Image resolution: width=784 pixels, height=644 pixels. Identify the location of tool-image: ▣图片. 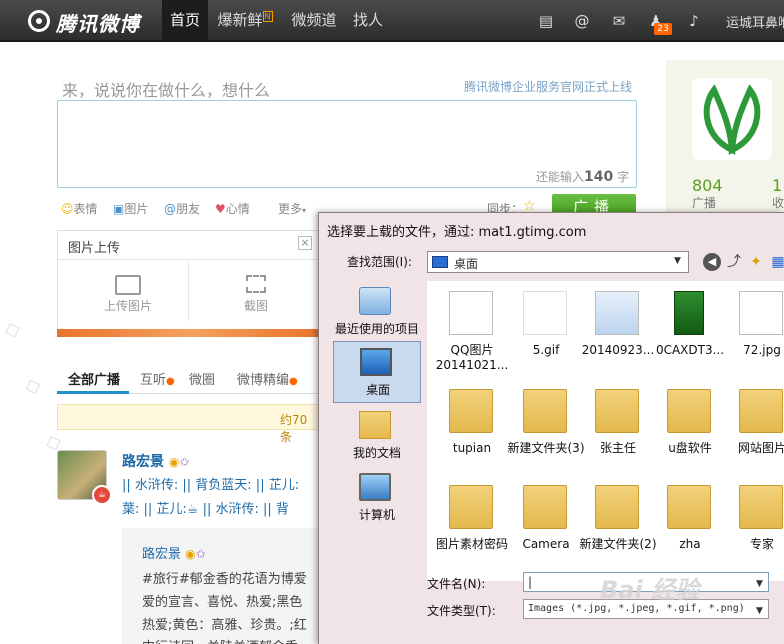
(130, 208).